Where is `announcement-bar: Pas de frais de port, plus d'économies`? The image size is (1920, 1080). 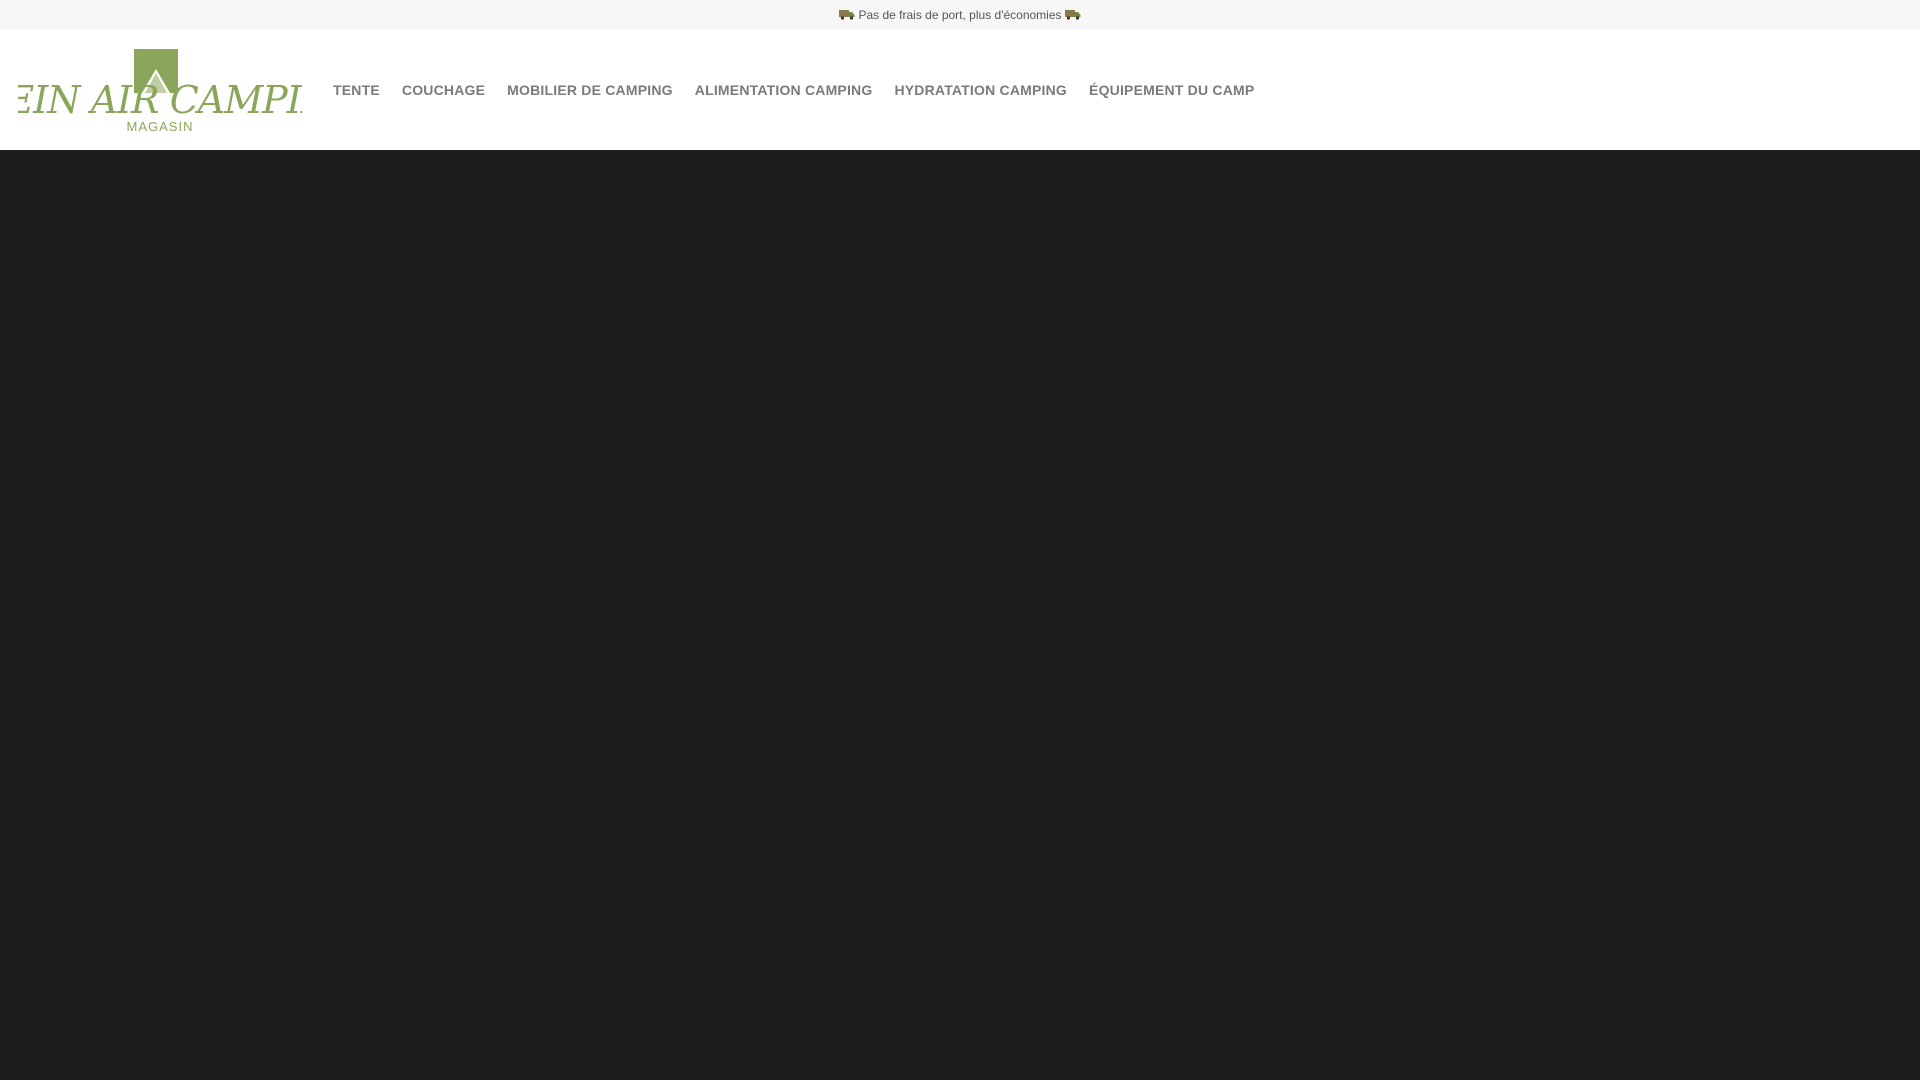
announcement-bar: Pas de frais de port, plus d'économies is located at coordinates (960, 14).